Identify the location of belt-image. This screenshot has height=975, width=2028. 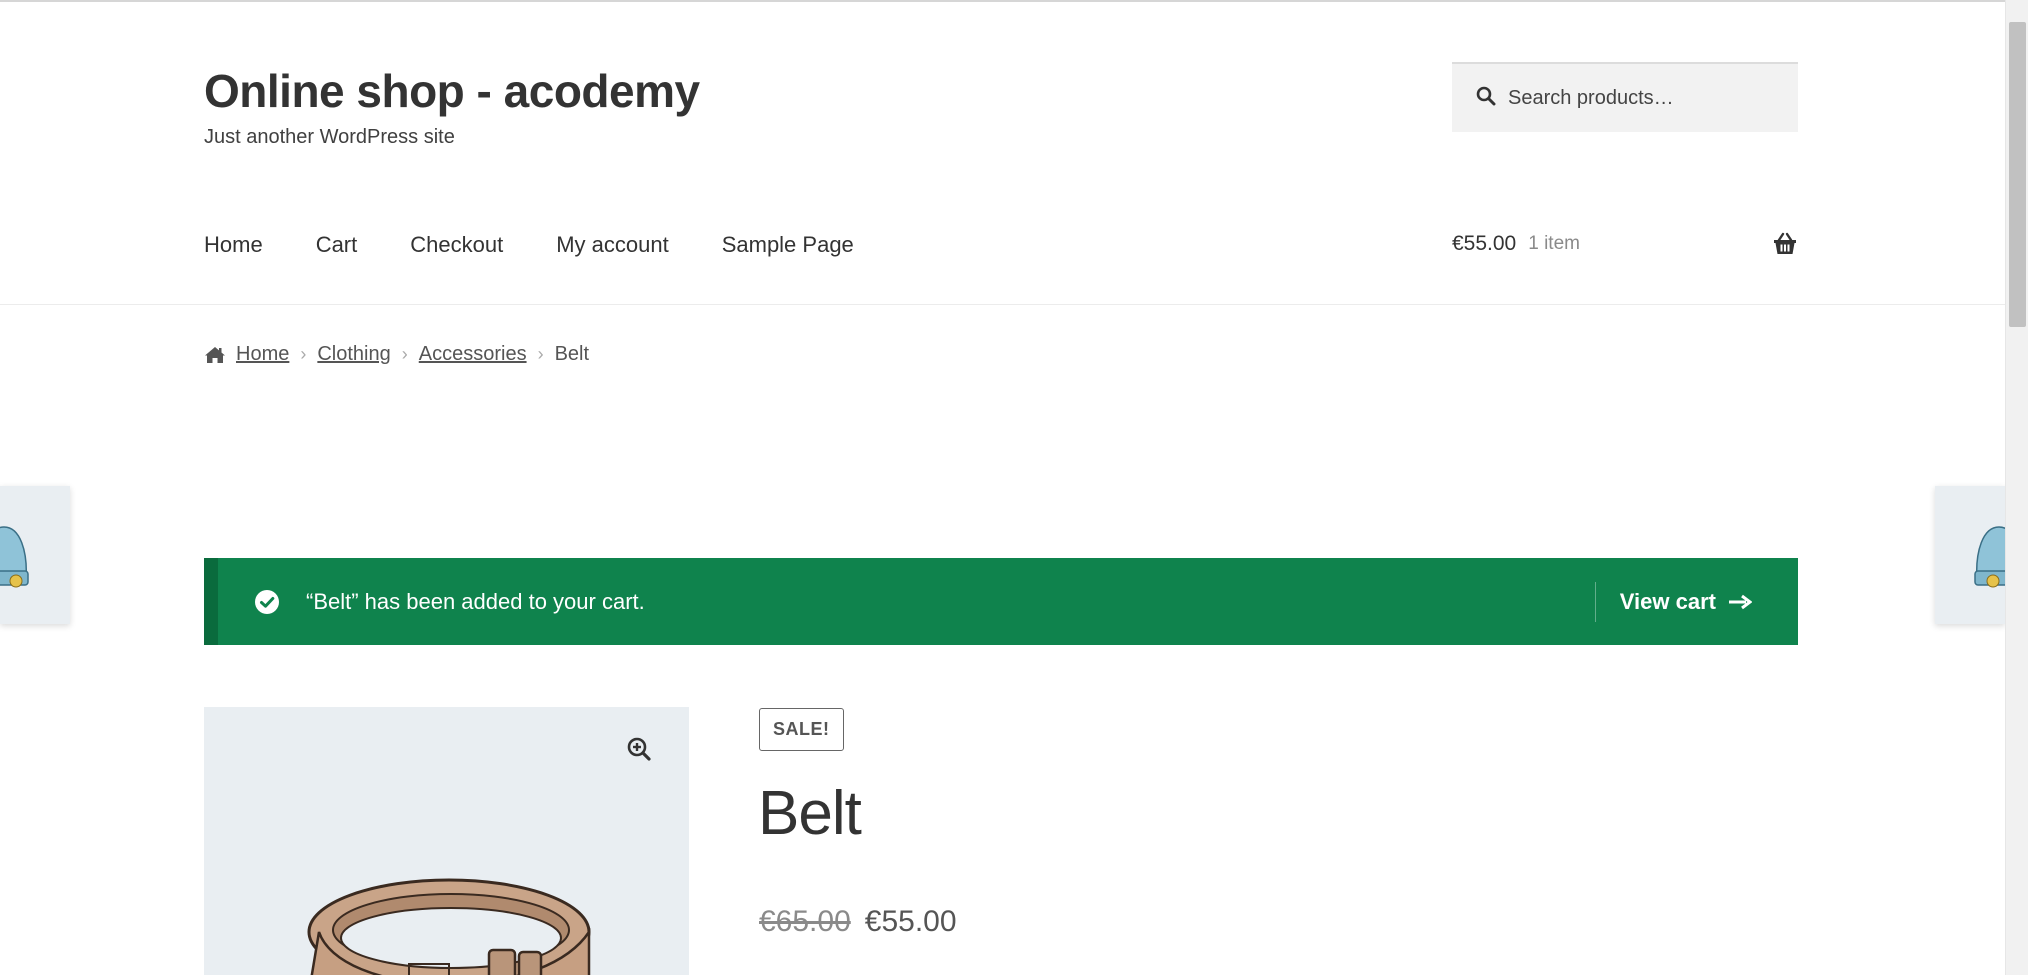
(449, 926).